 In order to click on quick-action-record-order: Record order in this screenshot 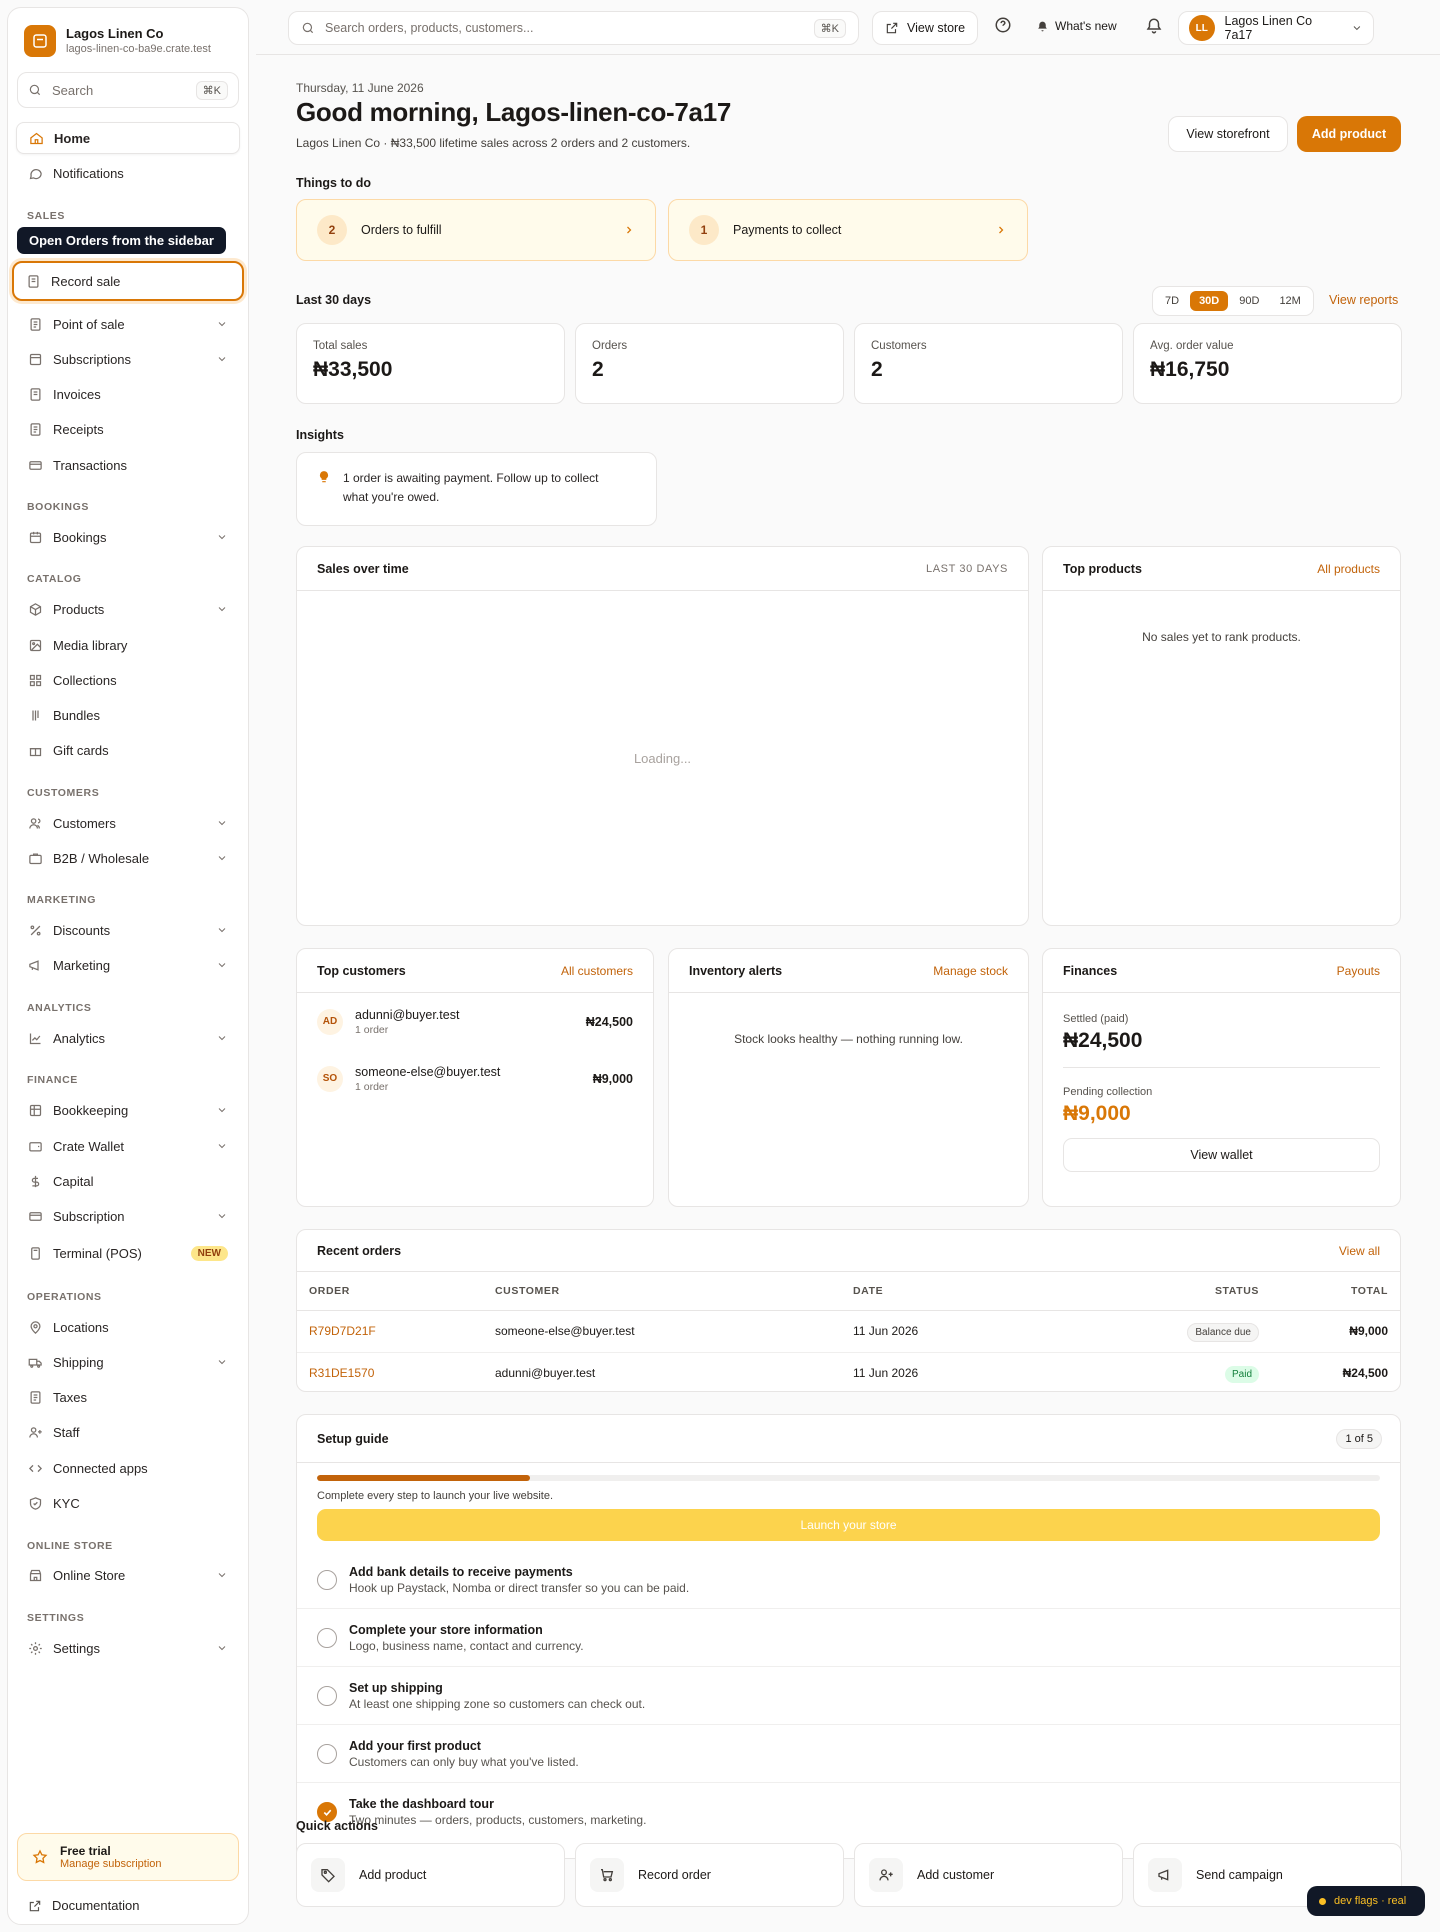, I will do `click(709, 1875)`.